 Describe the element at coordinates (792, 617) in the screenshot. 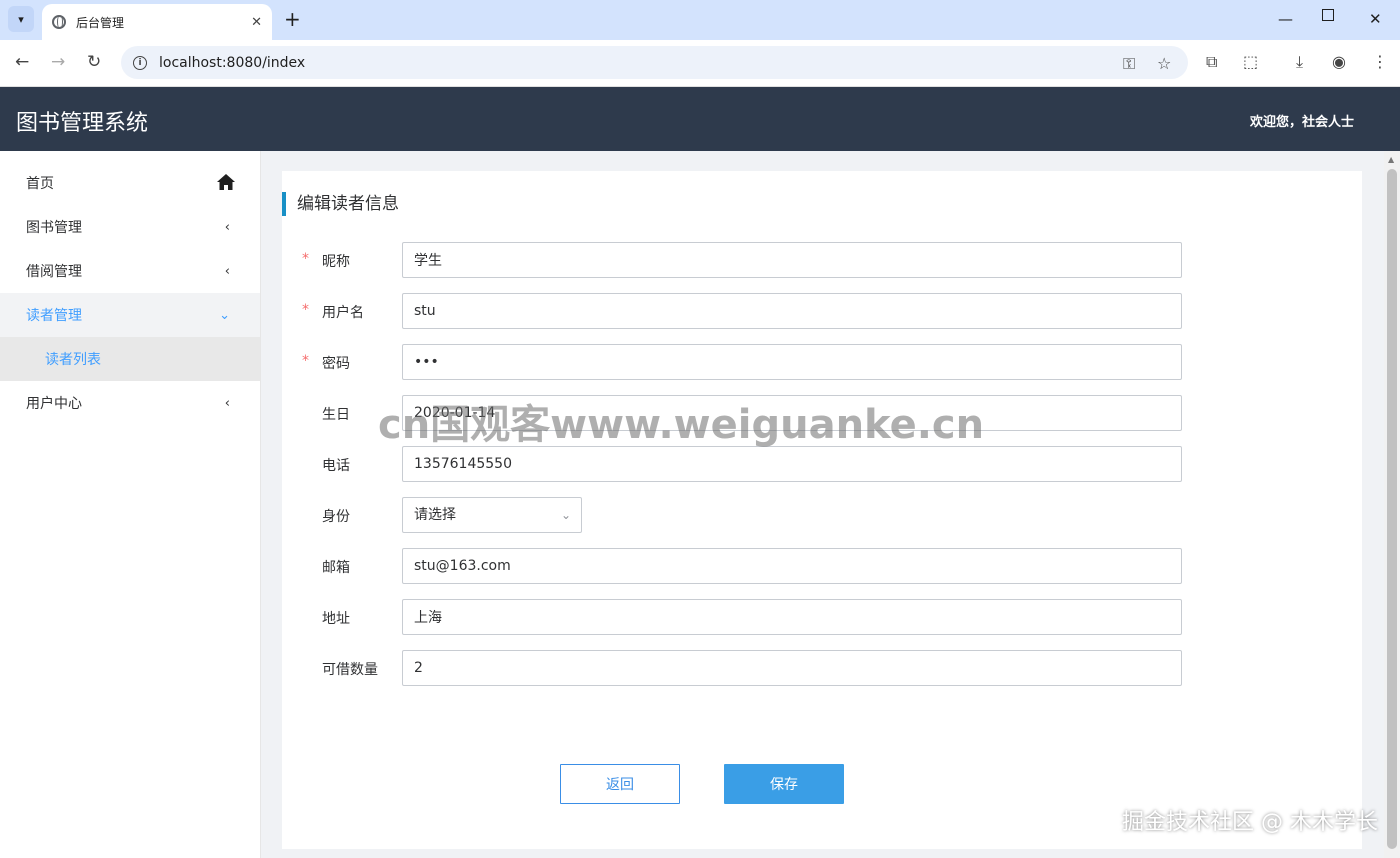

I see `address-input` at that location.